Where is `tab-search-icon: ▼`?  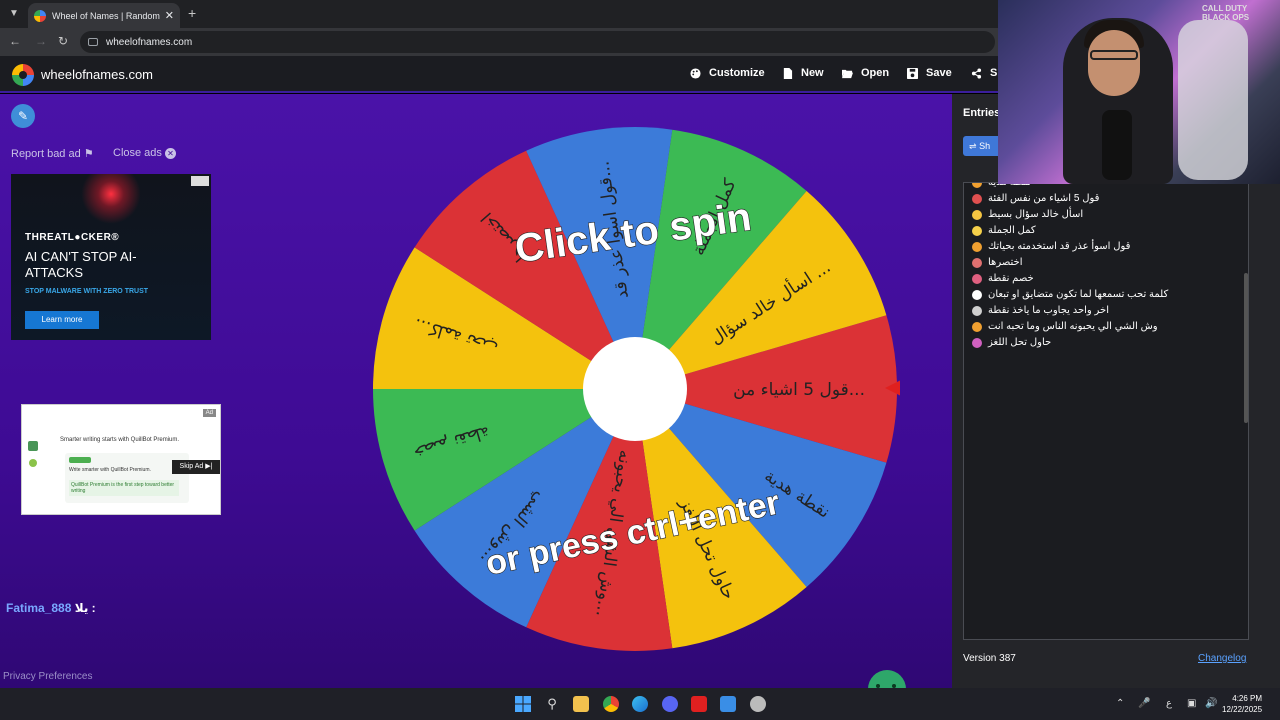
tab-search-icon: ▼ is located at coordinates (14, 14).